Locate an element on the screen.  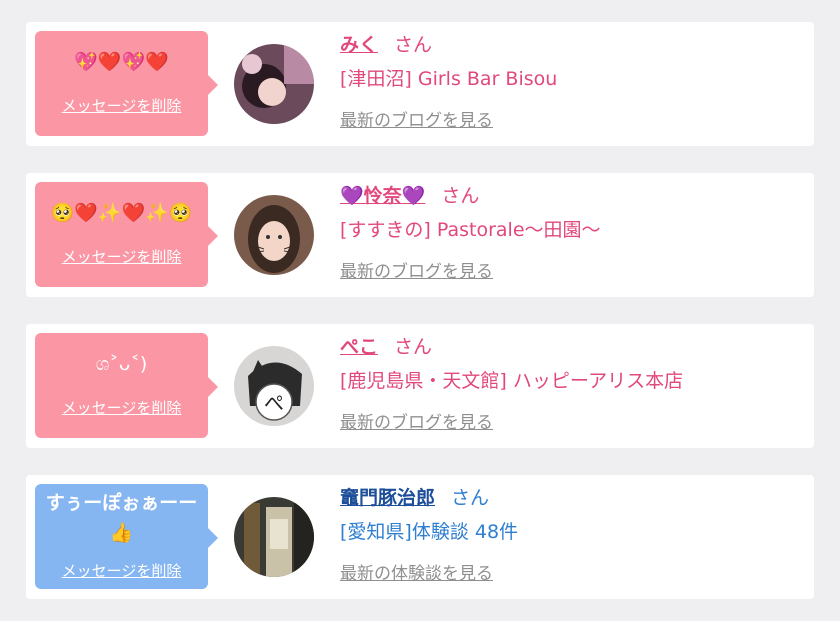
store-label: [すすきの] Pastorale〜田園〜 is located at coordinates (470, 230).